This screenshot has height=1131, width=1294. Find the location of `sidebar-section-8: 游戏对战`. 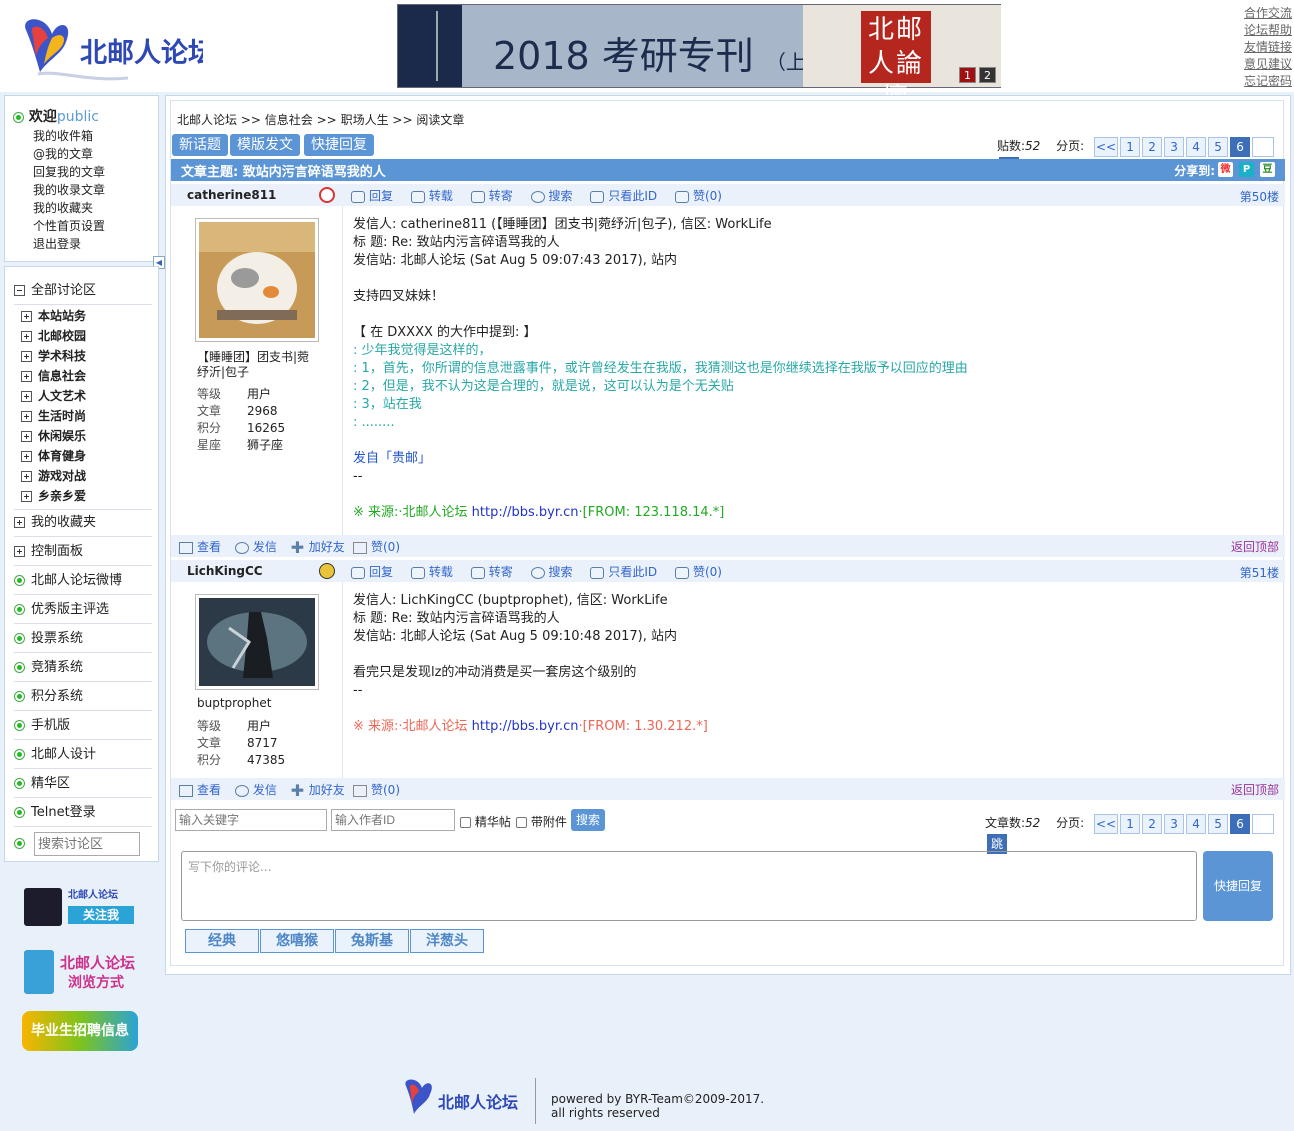

sidebar-section-8: 游戏对战 is located at coordinates (53, 476).